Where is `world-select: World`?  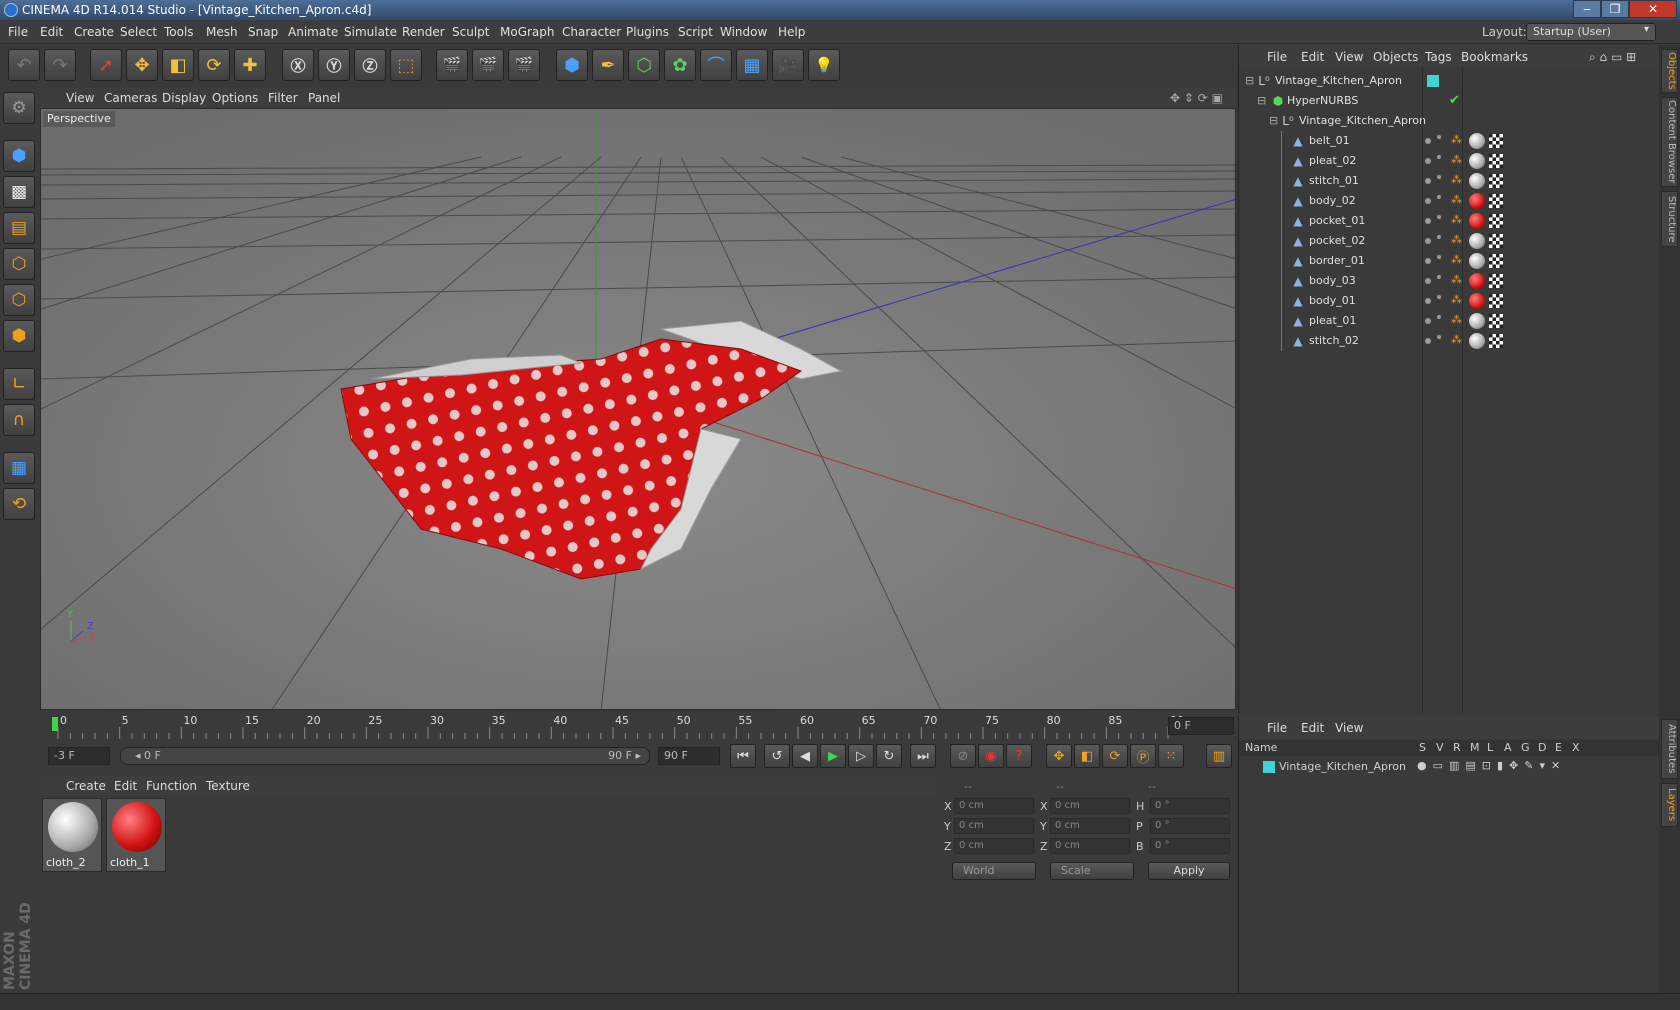 world-select: World is located at coordinates (994, 871).